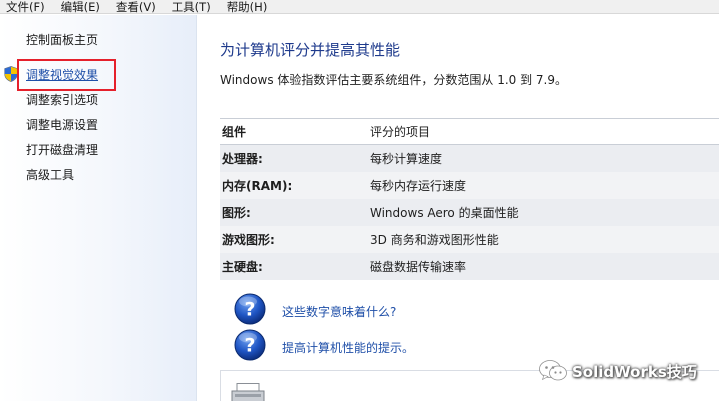 The width and height of the screenshot is (719, 401). I want to click on row-component: 游戏图形:, so click(248, 240).